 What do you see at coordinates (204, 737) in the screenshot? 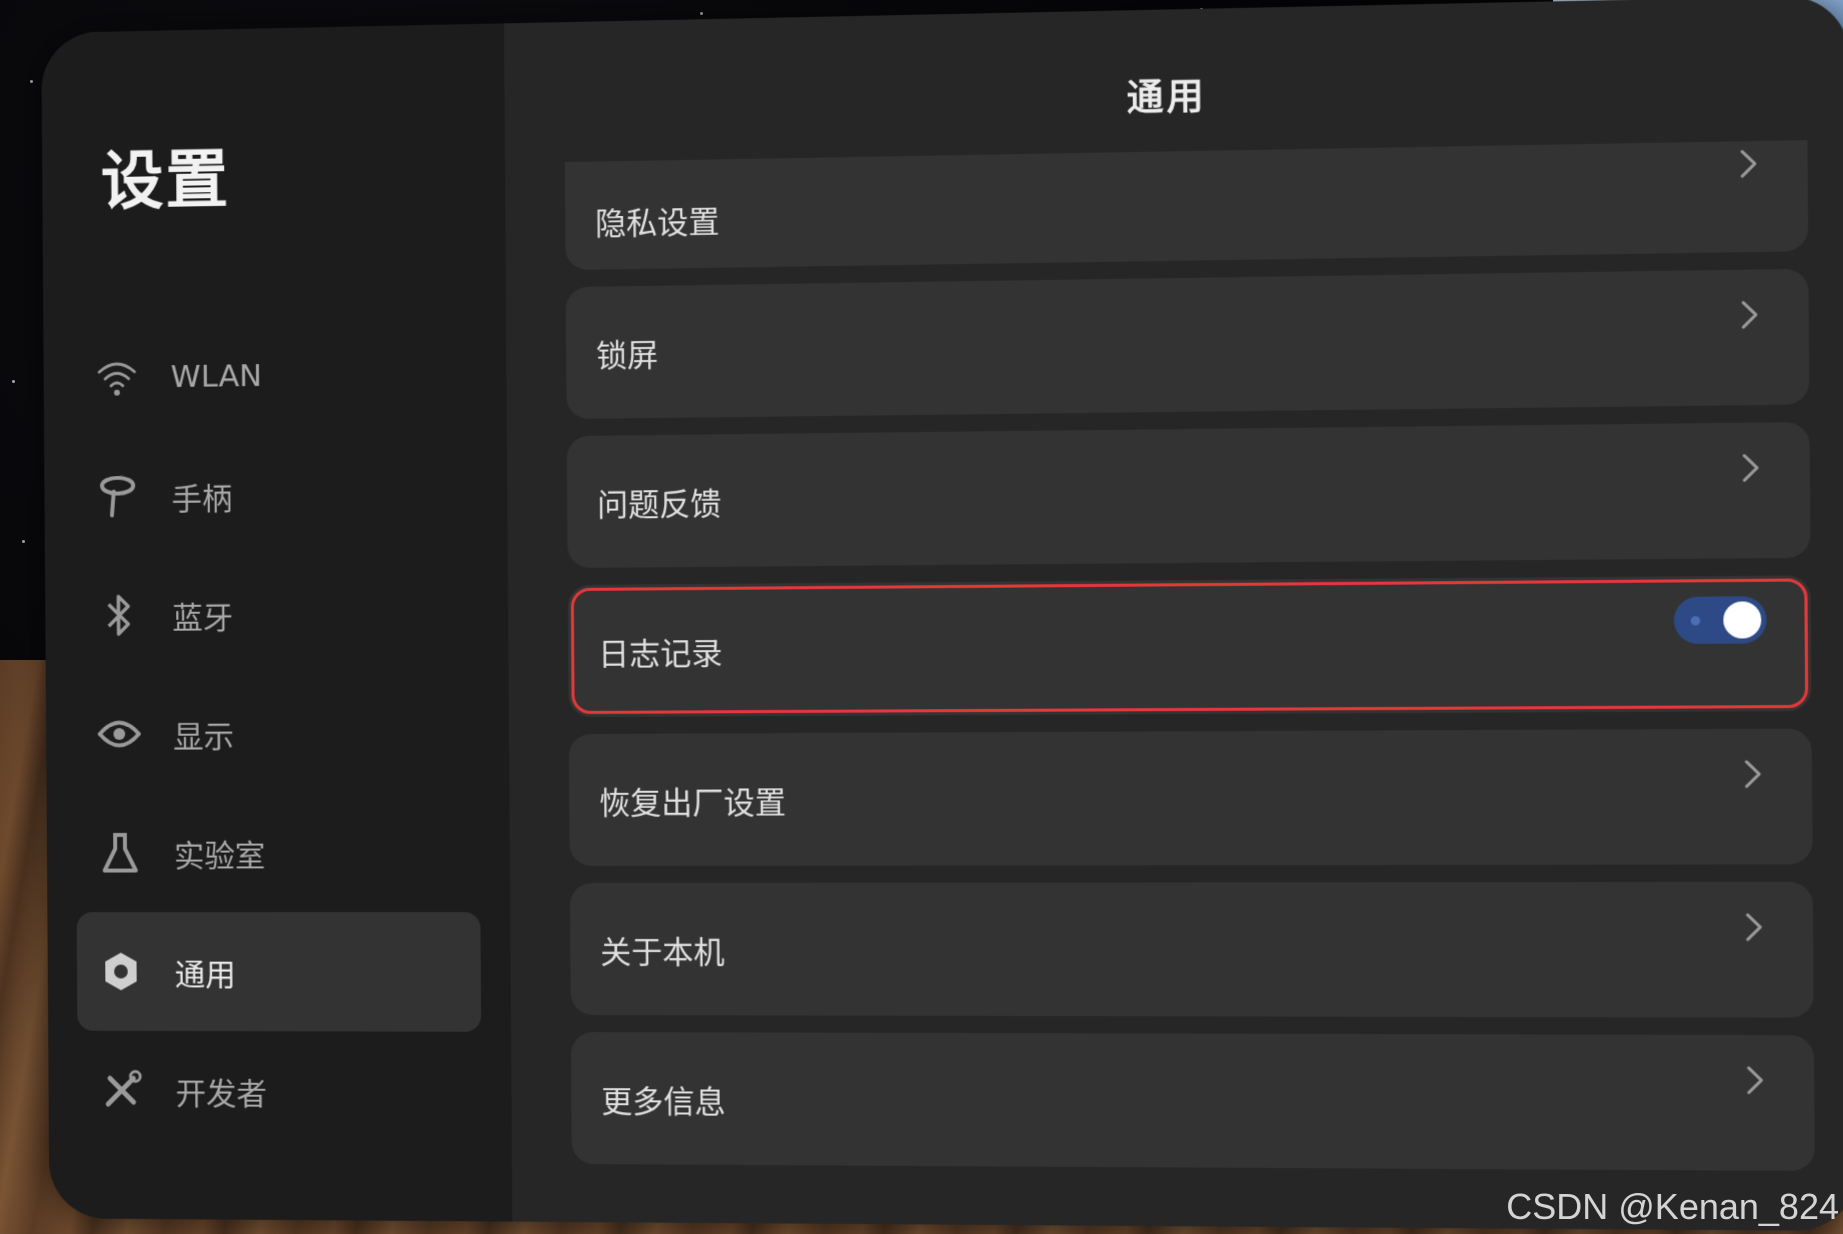
I see `sidebar-item-label: 显示` at bounding box center [204, 737].